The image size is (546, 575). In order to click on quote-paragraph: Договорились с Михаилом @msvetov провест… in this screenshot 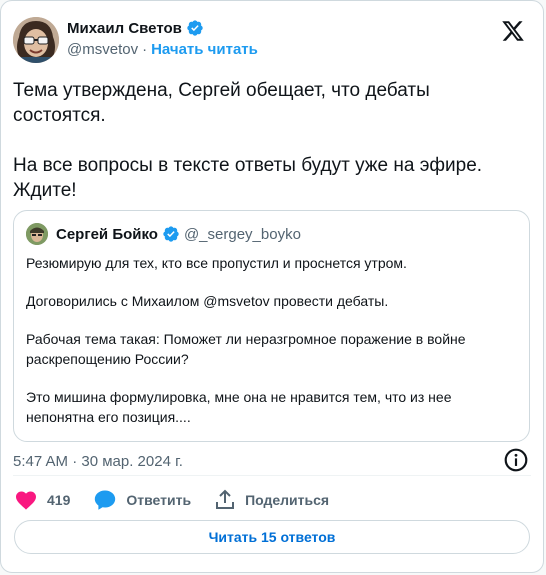, I will do `click(207, 301)`.